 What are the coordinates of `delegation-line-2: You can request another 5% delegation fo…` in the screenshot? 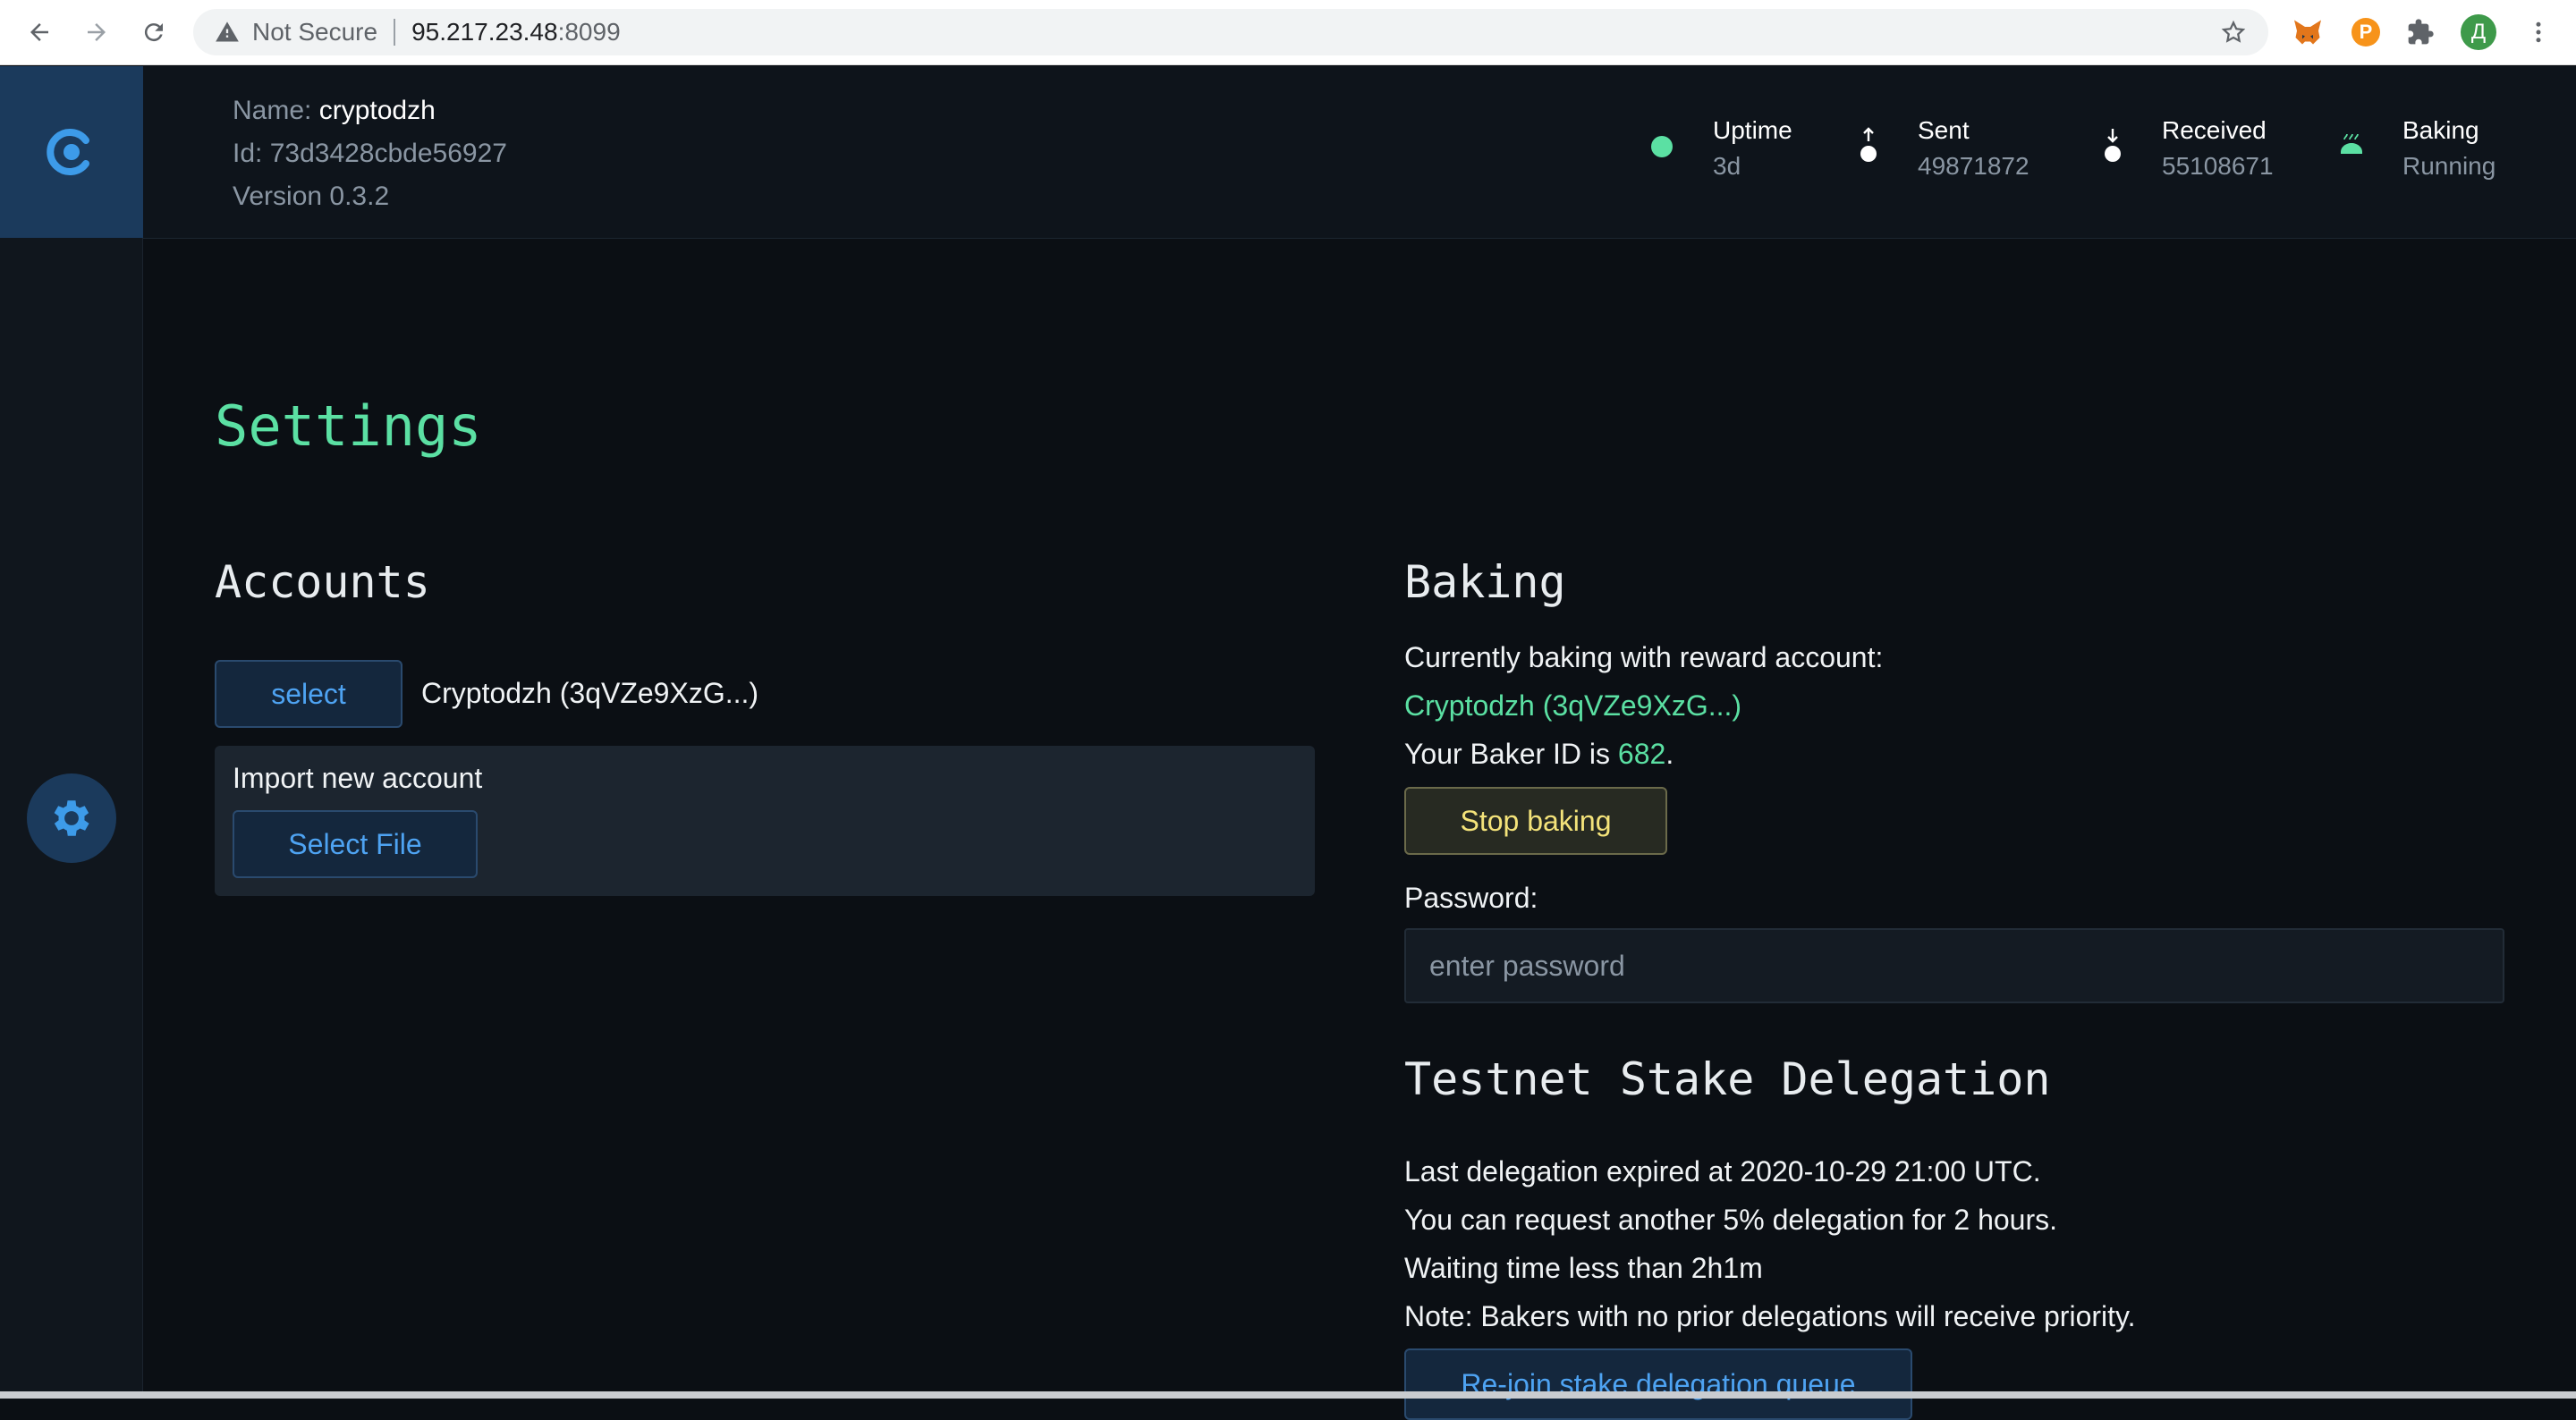 It's located at (1730, 1220).